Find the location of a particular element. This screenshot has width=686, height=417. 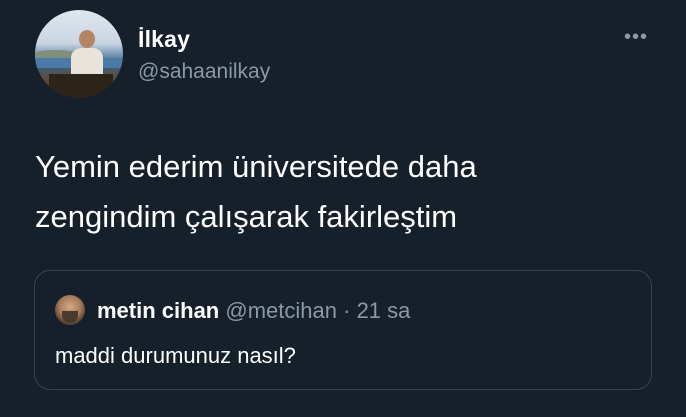

quoted-timestamp: 21 sa is located at coordinates (383, 310).